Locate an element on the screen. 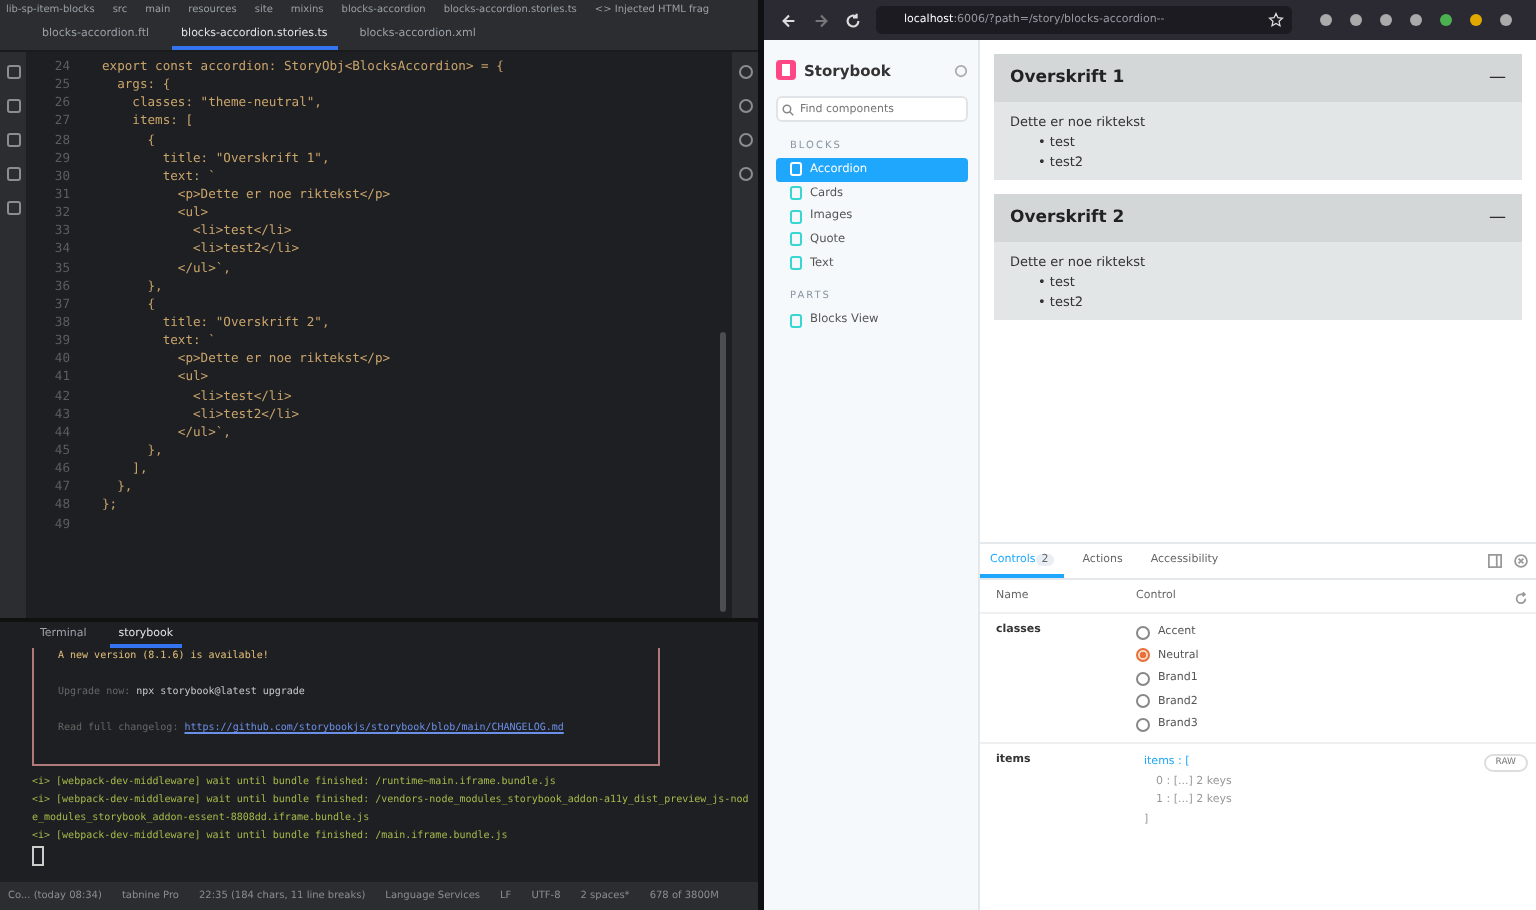 This screenshot has width=1536, height=910. terminal-cursor is located at coordinates (38, 856).